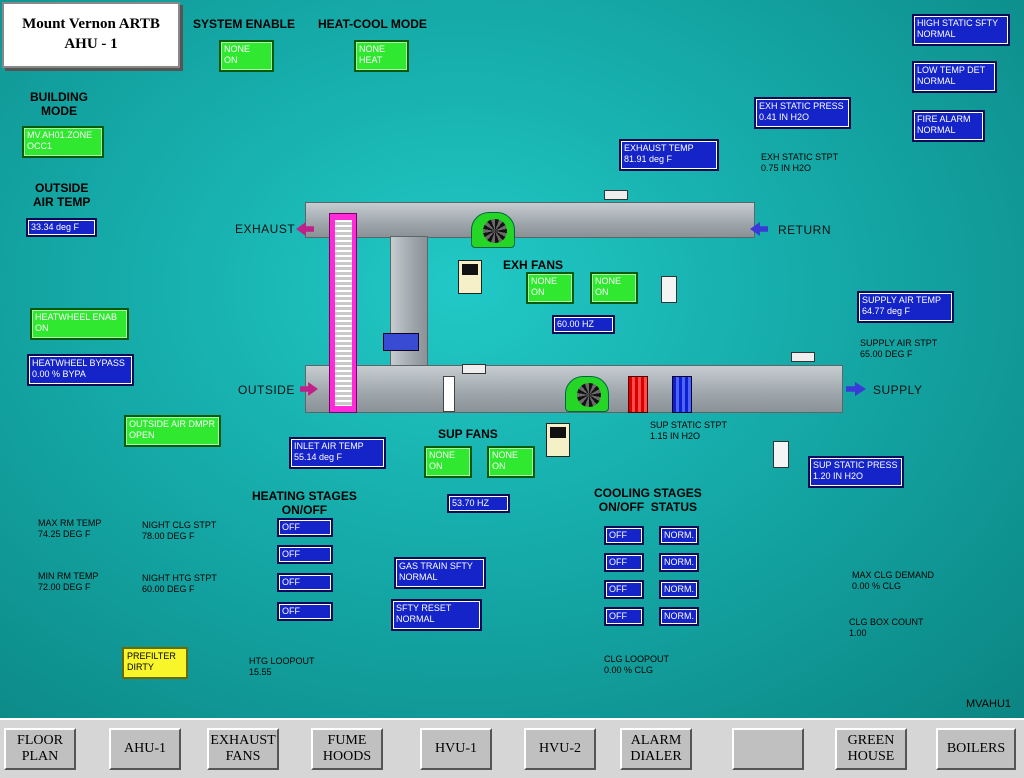 This screenshot has width=1024, height=778. What do you see at coordinates (669, 289) in the screenshot?
I see `exhaust-static-sensor-icon` at bounding box center [669, 289].